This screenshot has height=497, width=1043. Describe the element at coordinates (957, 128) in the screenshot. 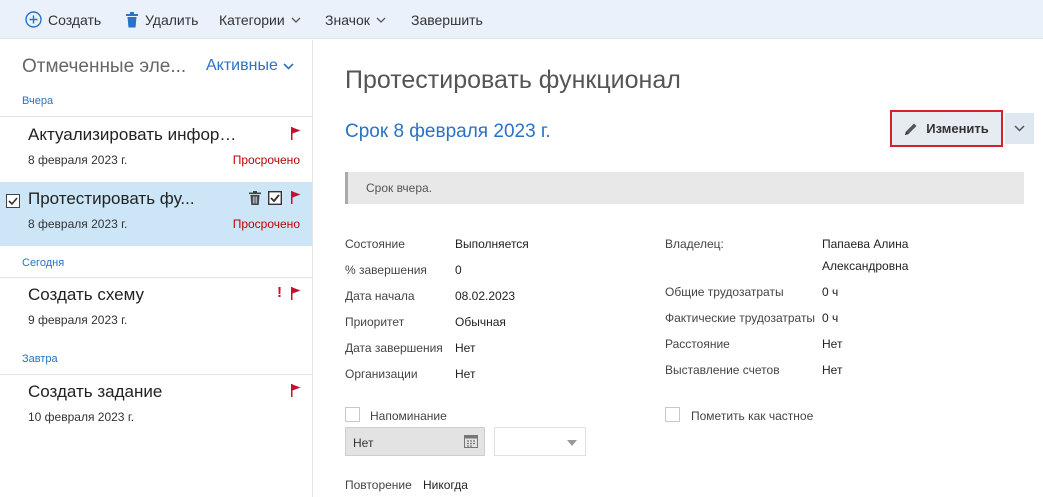

I see `edit-label: Изменить` at that location.